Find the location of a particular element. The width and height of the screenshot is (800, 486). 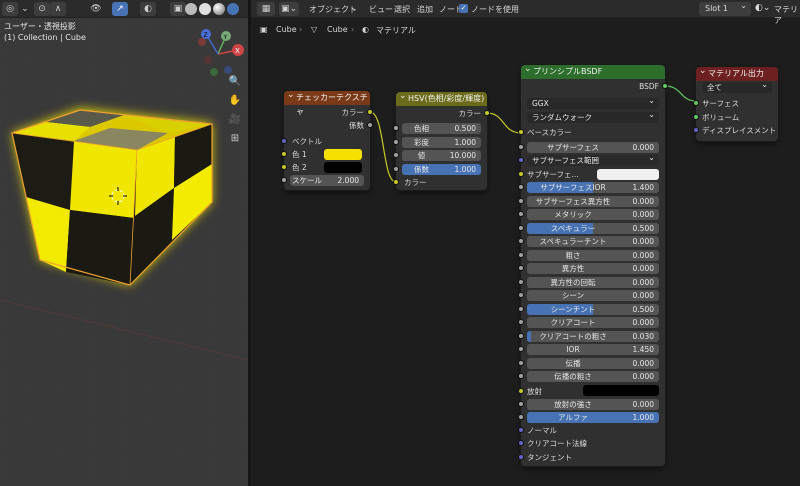

tangent-socket is located at coordinates (521, 457).